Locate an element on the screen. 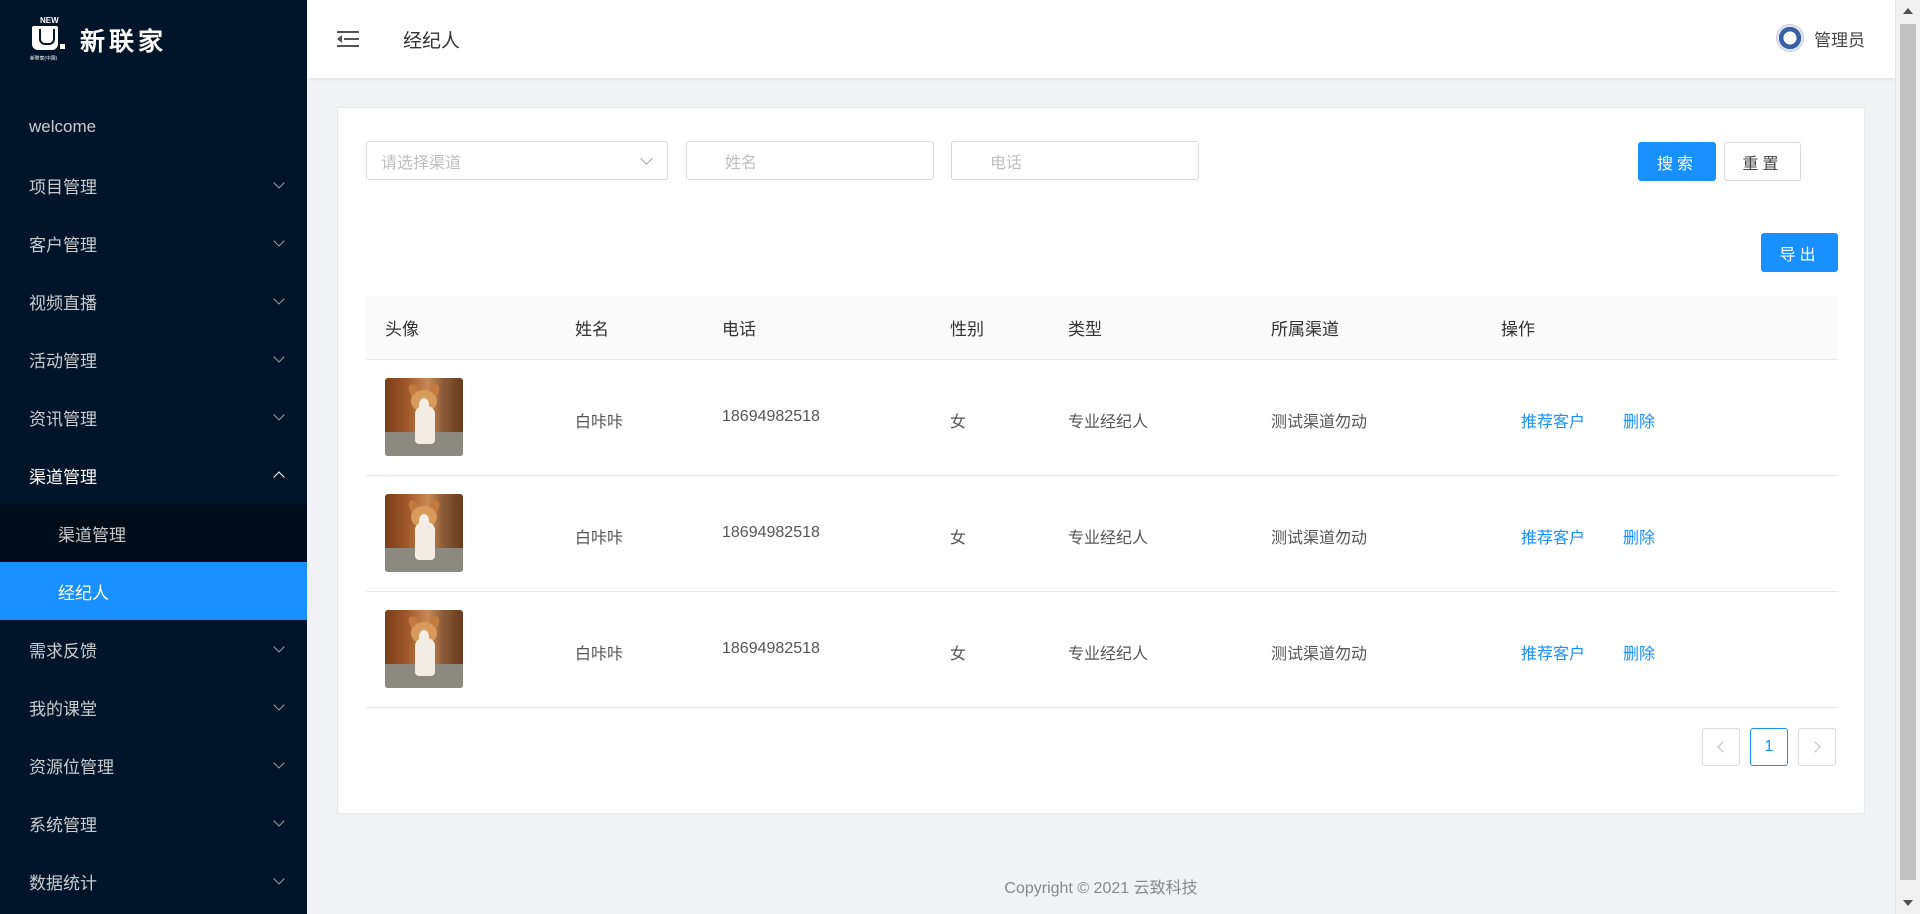 The width and height of the screenshot is (1920, 914). sidebar-item-live-video: 视频直播 is located at coordinates (153, 301).